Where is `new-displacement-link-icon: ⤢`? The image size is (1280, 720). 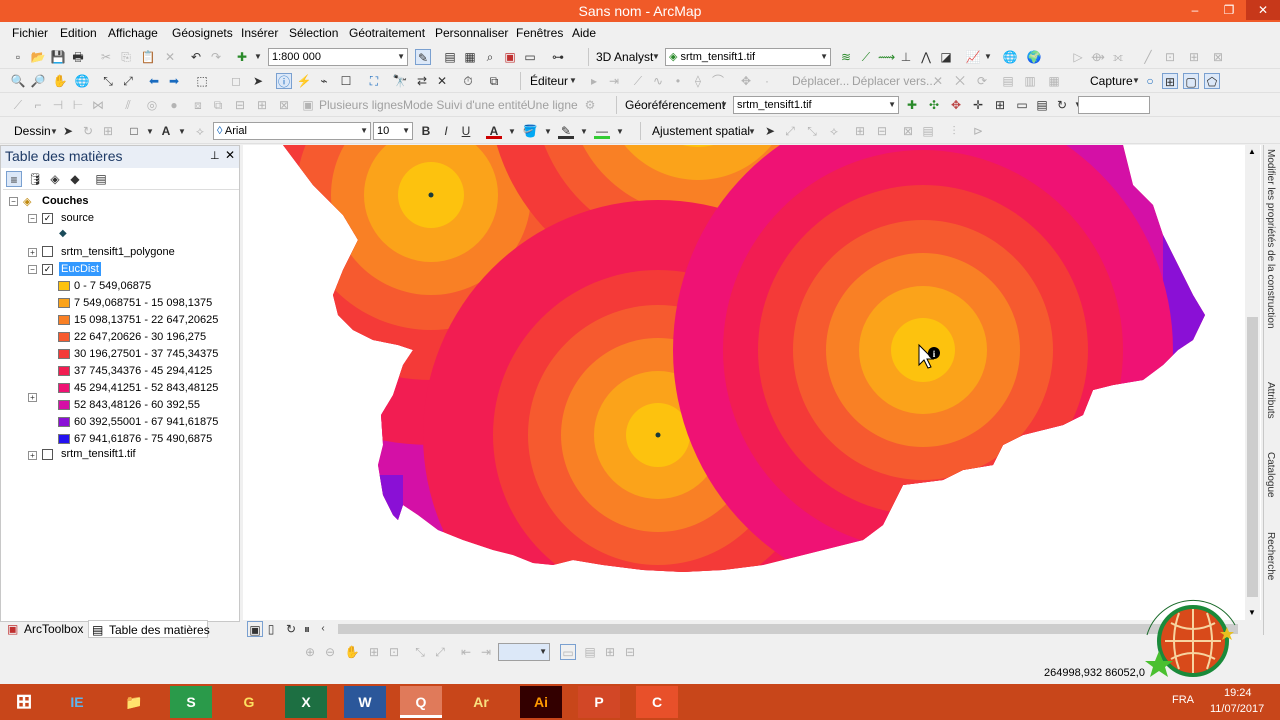 new-displacement-link-icon: ⤢ is located at coordinates (790, 131).